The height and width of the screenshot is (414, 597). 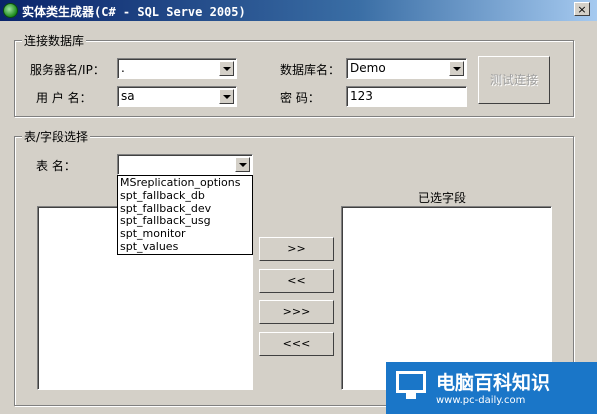 What do you see at coordinates (368, 68) in the screenshot?
I see `database-value: Demo` at bounding box center [368, 68].